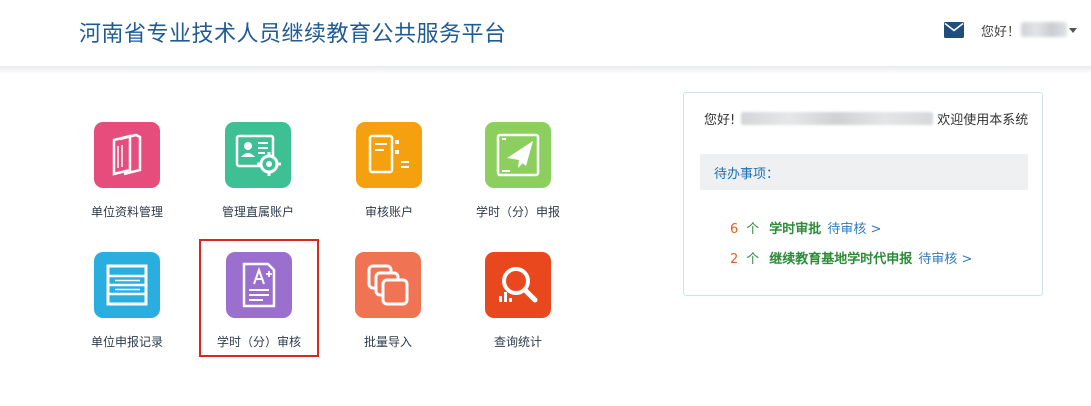  Describe the element at coordinates (127, 285) in the screenshot. I see `list-icon` at that location.